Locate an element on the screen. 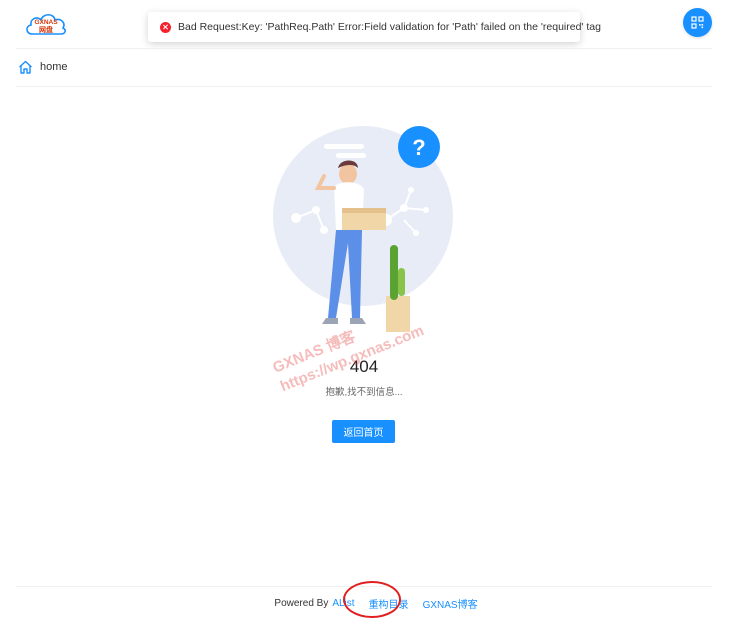 This screenshot has width=752, height=634. logo-bottom-text: 网盘 is located at coordinates (46, 29).